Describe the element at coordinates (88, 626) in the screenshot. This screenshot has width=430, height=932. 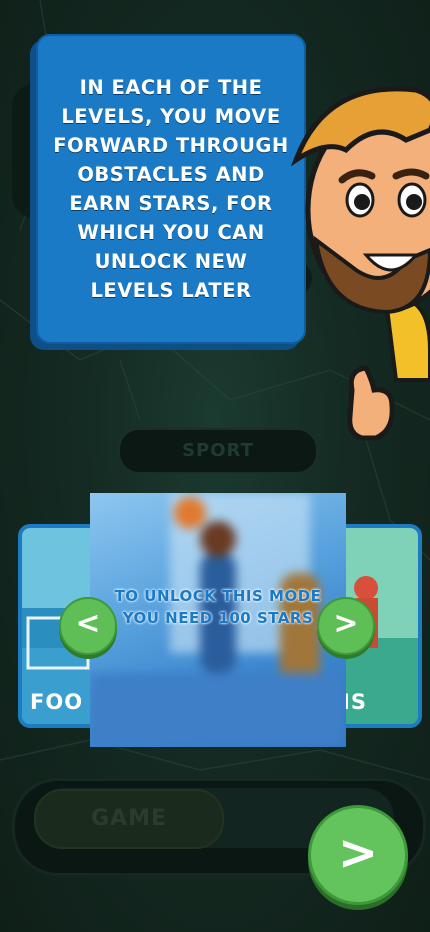
I see `carousel-prev-button: <` at that location.